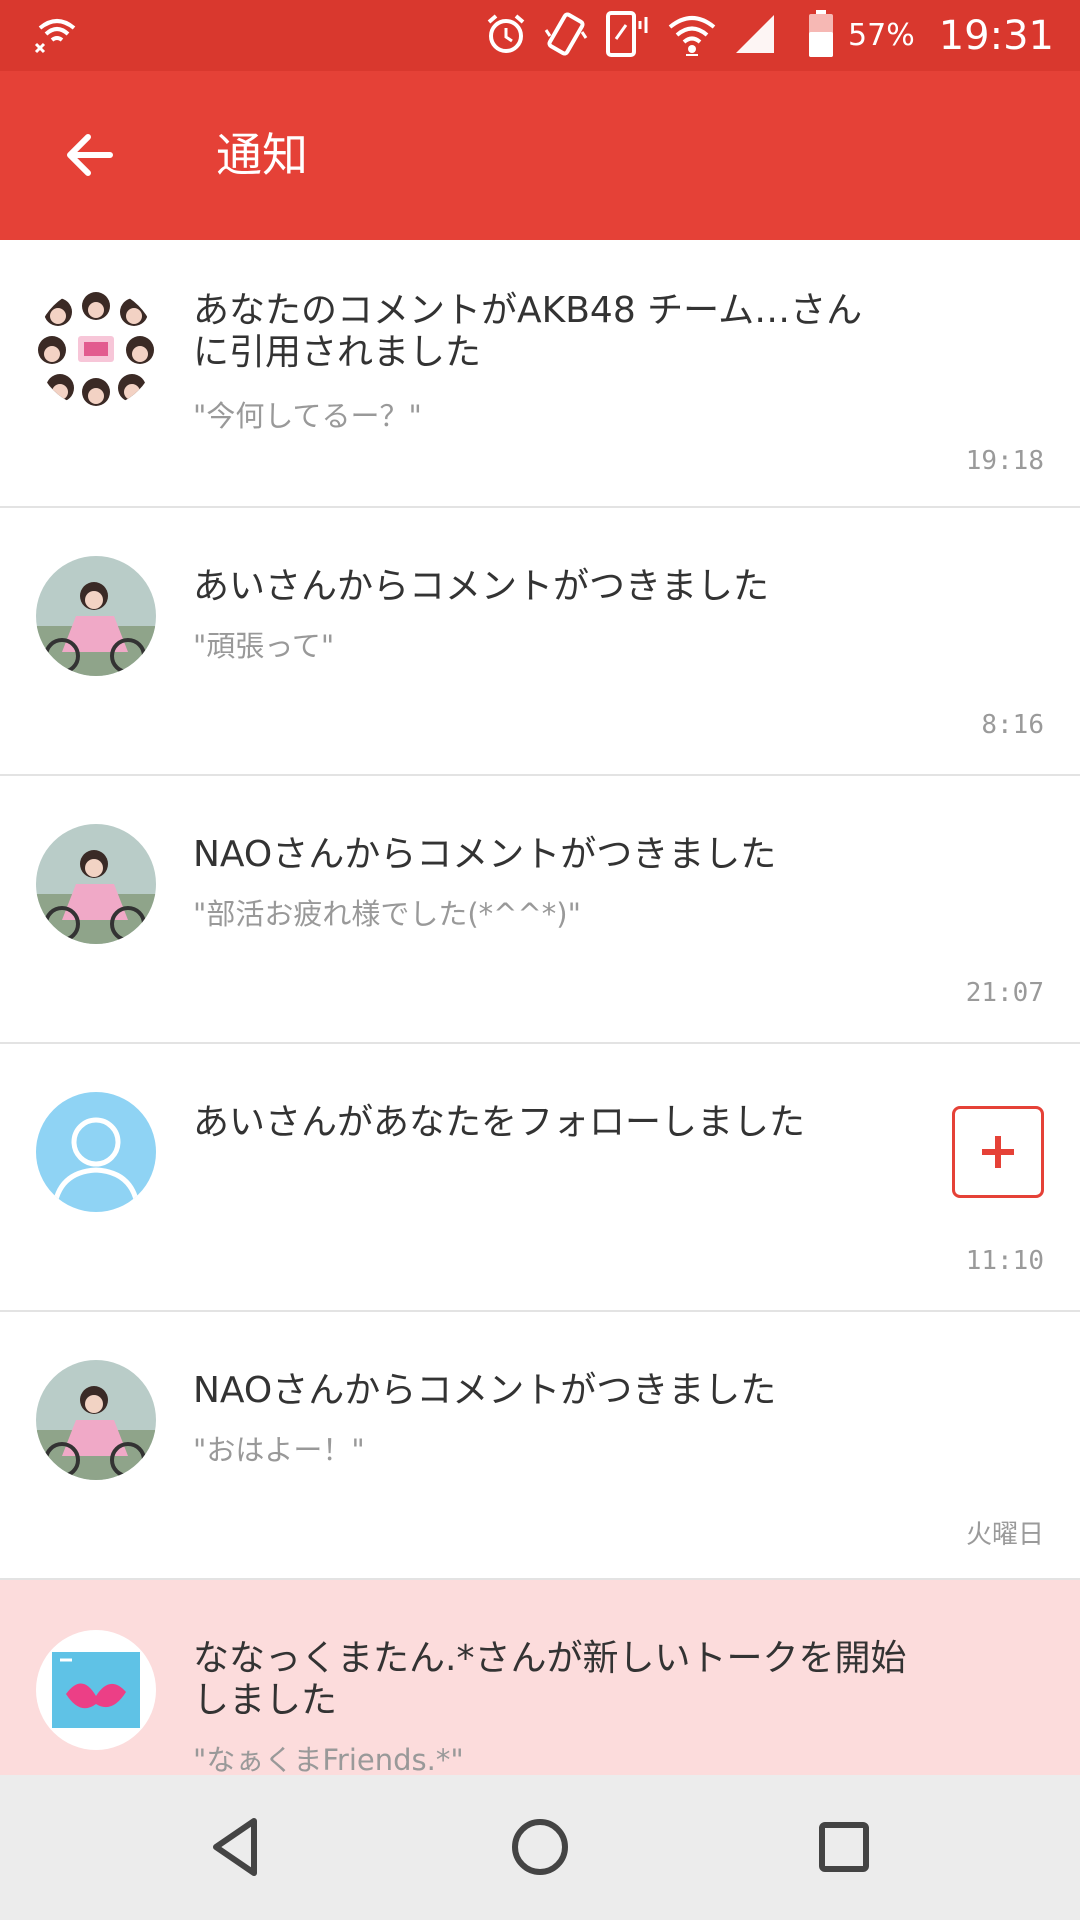 The image size is (1080, 1920). Describe the element at coordinates (540, 155) in the screenshot. I see `app-bar: 通知` at that location.